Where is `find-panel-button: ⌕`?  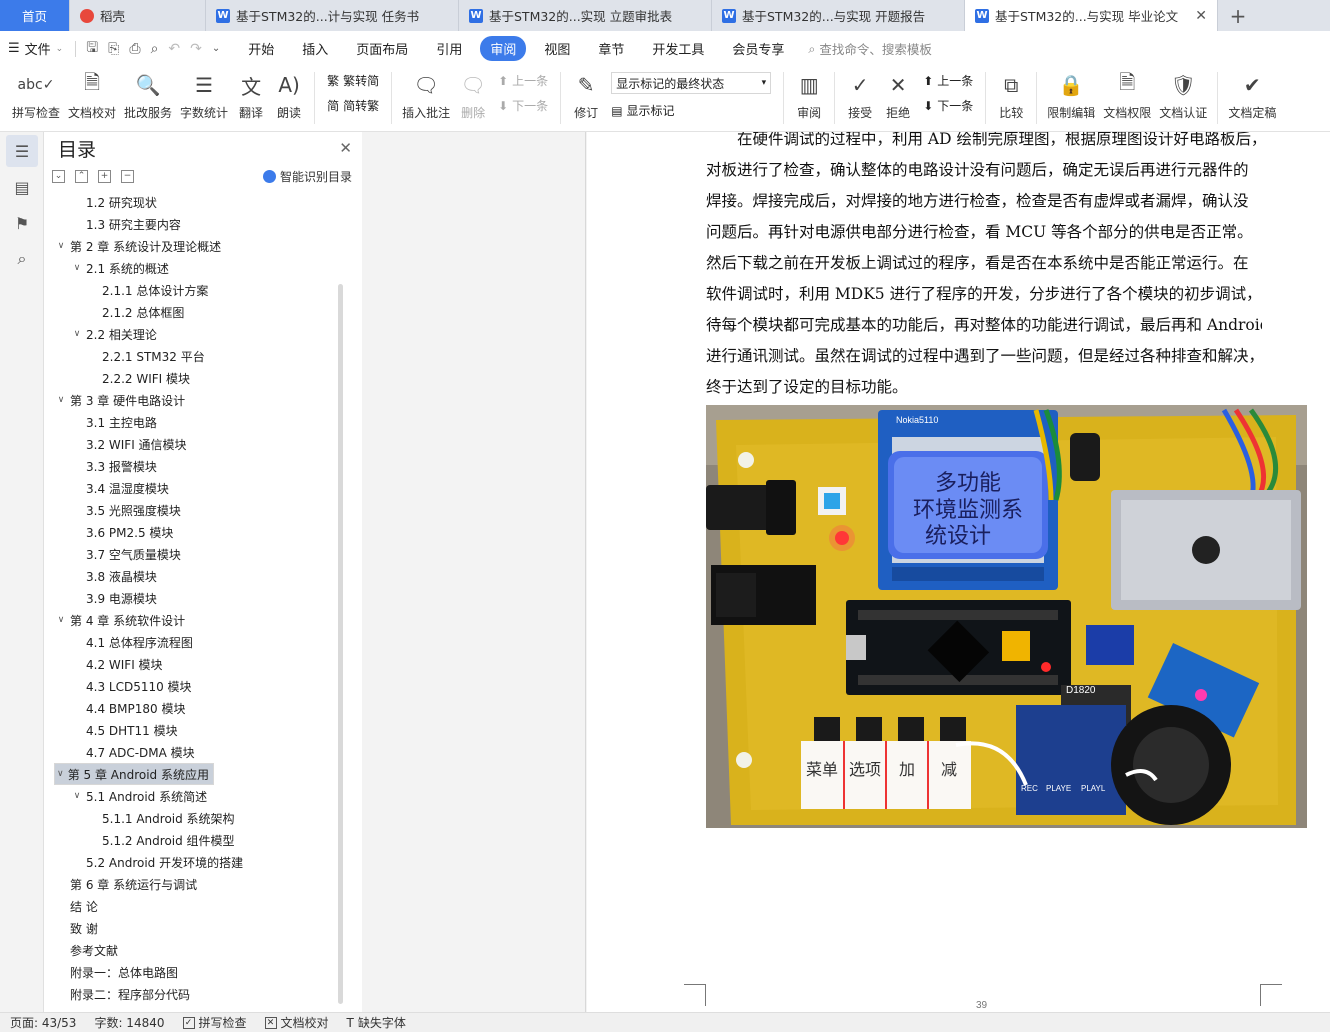
find-panel-button: ⌕ is located at coordinates (22, 259).